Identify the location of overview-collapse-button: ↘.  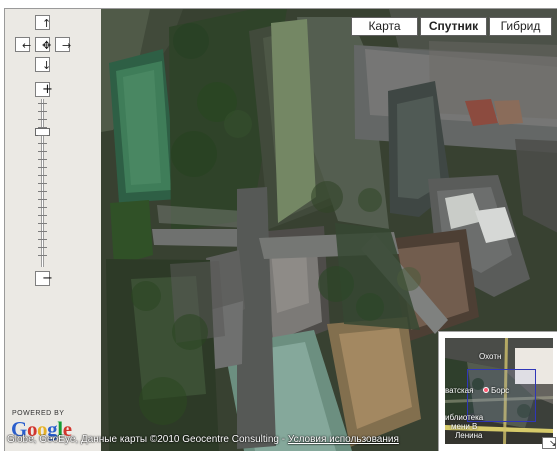
(549, 443).